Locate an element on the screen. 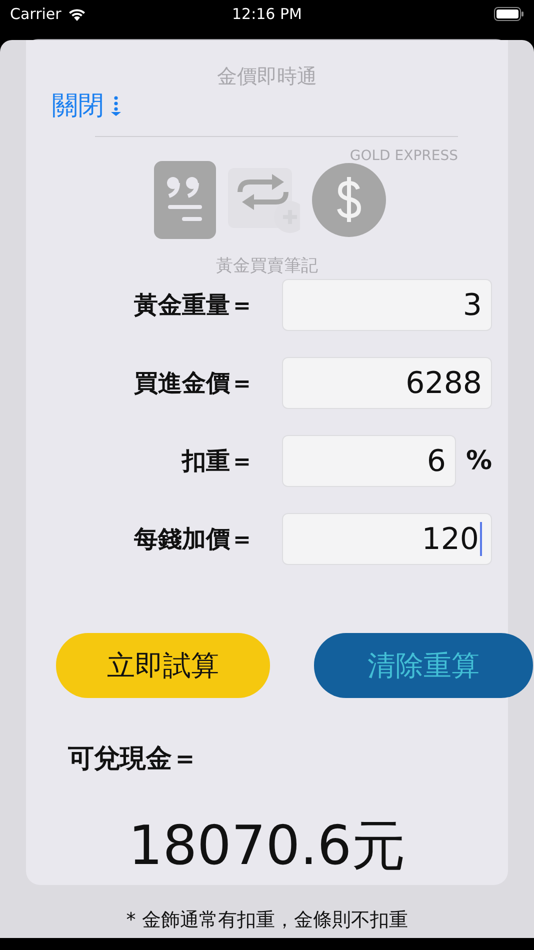 Image resolution: width=534 pixels, height=950 pixels. wifi-icon is located at coordinates (77, 14).